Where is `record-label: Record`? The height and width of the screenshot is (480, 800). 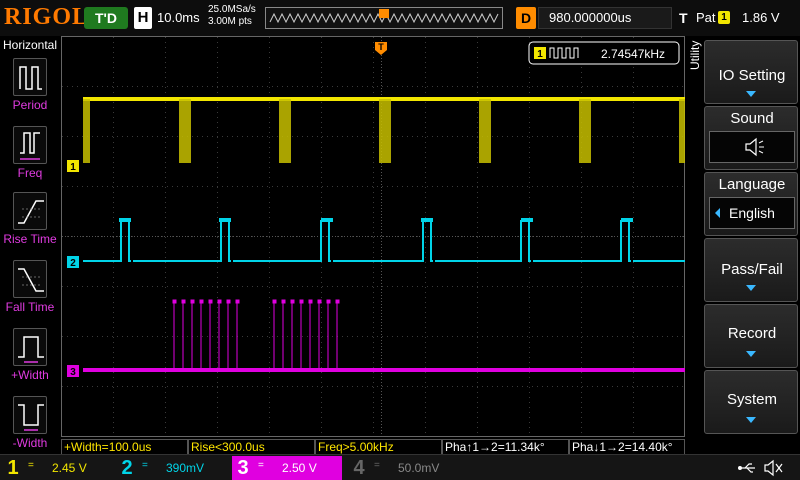
record-label: Record is located at coordinates (752, 333).